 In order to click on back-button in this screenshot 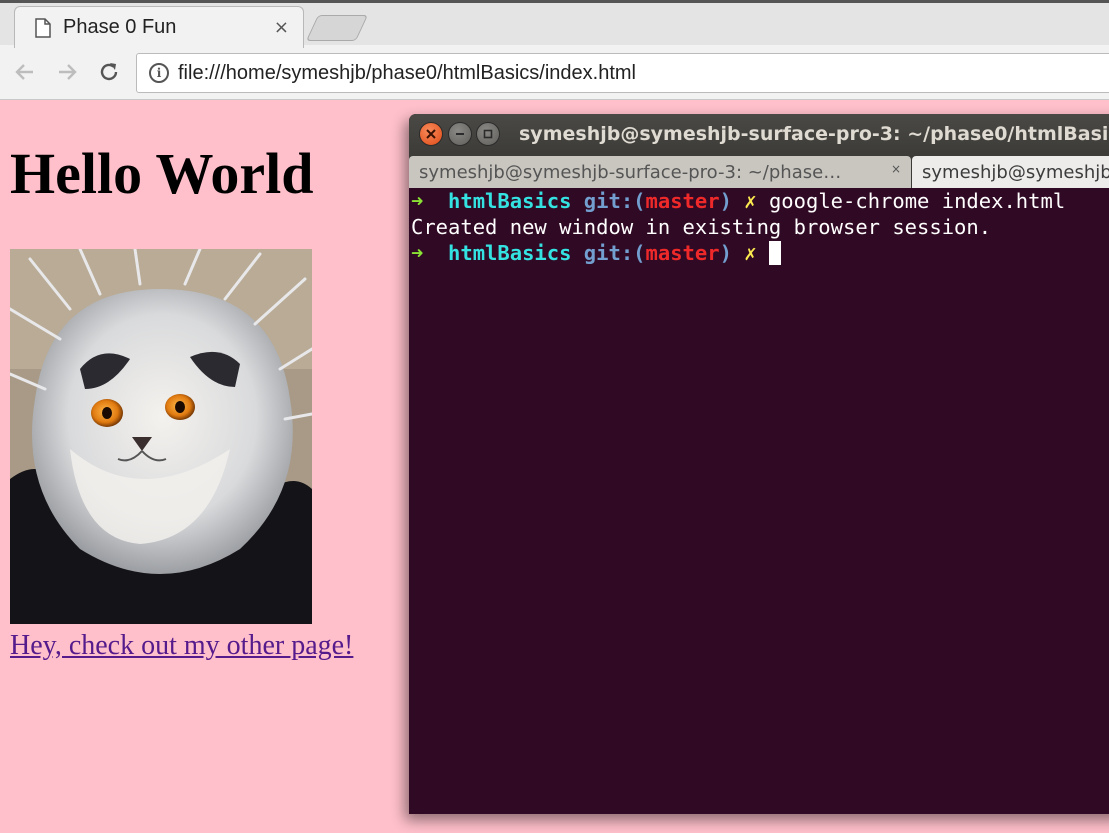, I will do `click(25, 72)`.